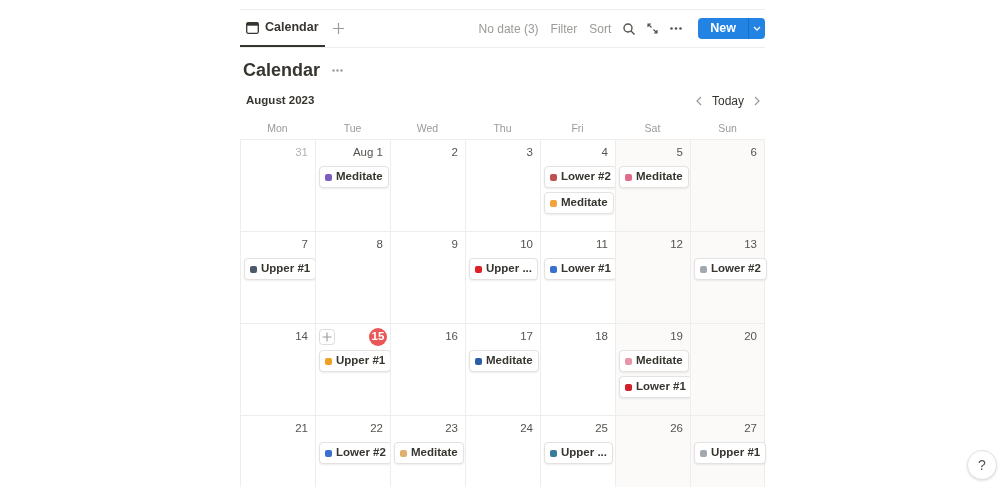 This screenshot has height=487, width=1005. What do you see at coordinates (455, 153) in the screenshot?
I see `day-number: 2` at bounding box center [455, 153].